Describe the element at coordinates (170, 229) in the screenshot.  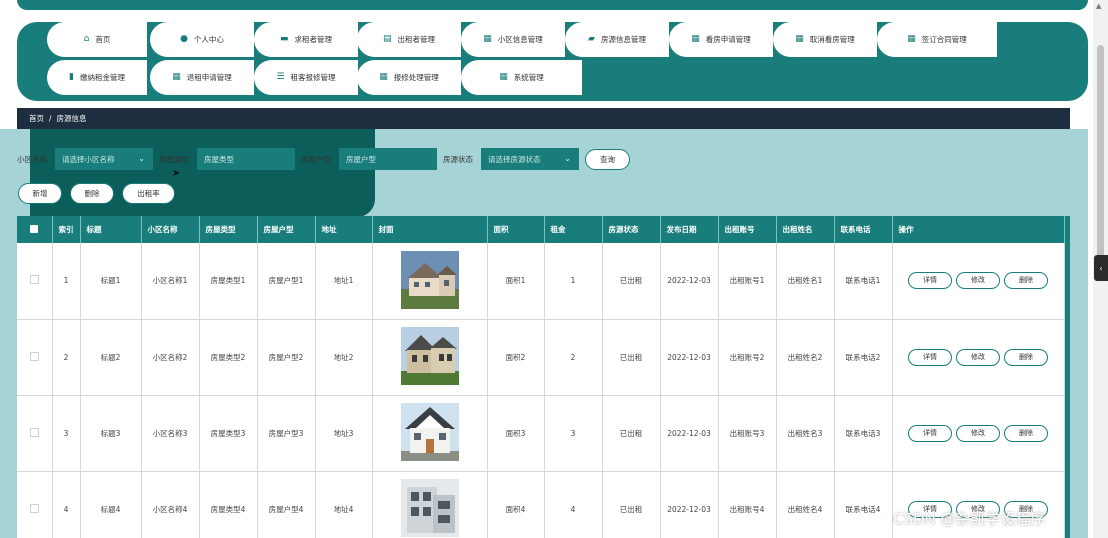
I see `column-header: 小区名称` at that location.